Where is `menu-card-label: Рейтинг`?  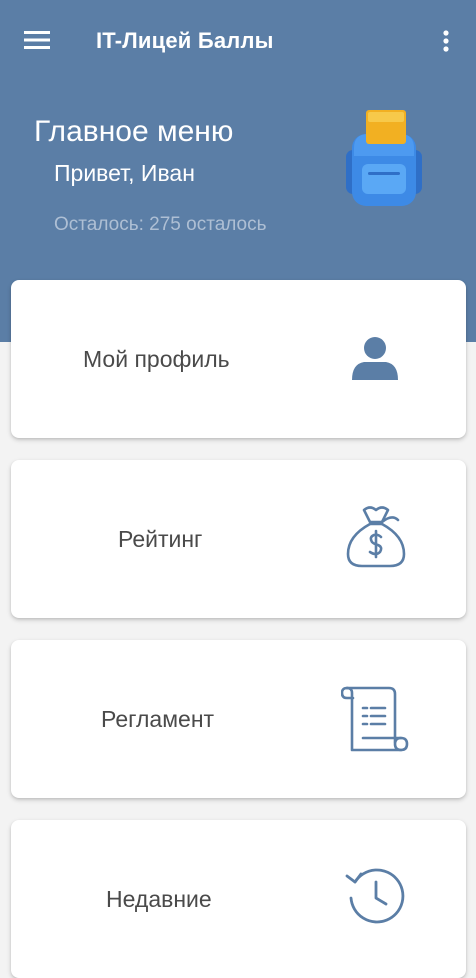 menu-card-label: Рейтинг is located at coordinates (160, 539).